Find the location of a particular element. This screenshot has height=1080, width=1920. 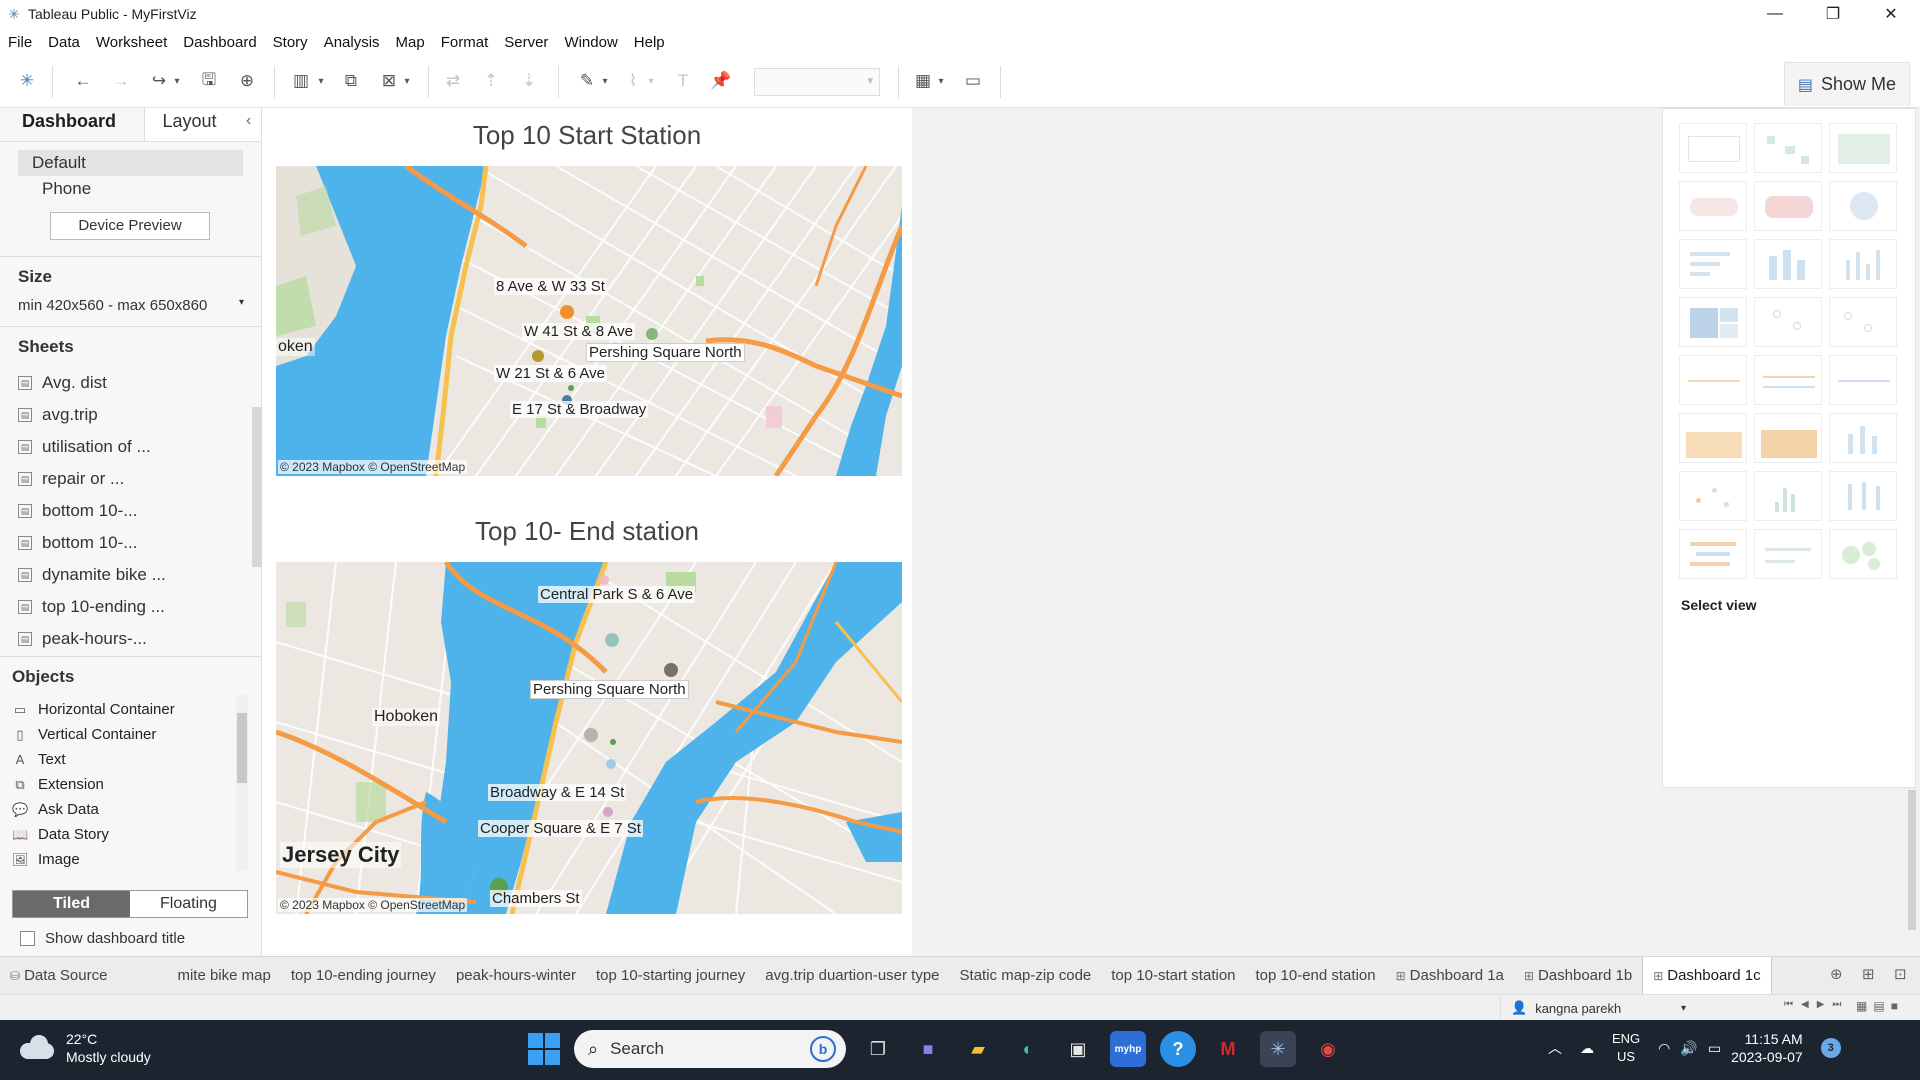

redo-icon: → is located at coordinates (121, 81).